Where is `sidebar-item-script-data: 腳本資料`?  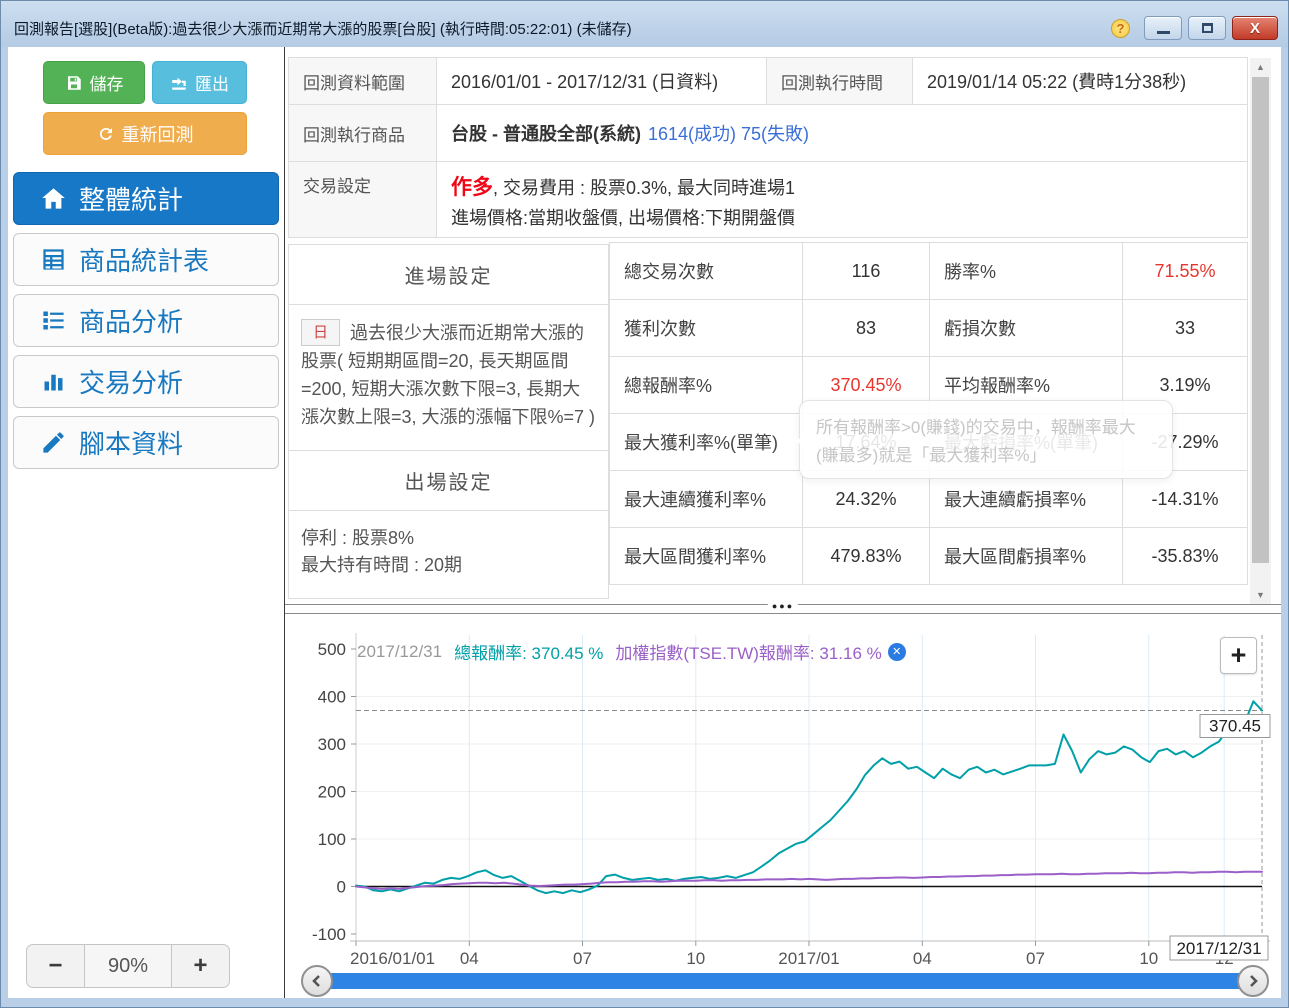
sidebar-item-script-data: 腳本資料 is located at coordinates (146, 442).